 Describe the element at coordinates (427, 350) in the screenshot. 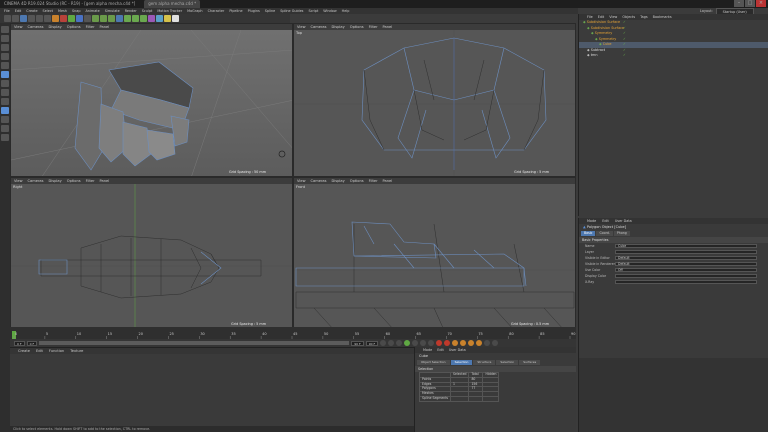

I see `structure-menu-mode: Mode` at that location.